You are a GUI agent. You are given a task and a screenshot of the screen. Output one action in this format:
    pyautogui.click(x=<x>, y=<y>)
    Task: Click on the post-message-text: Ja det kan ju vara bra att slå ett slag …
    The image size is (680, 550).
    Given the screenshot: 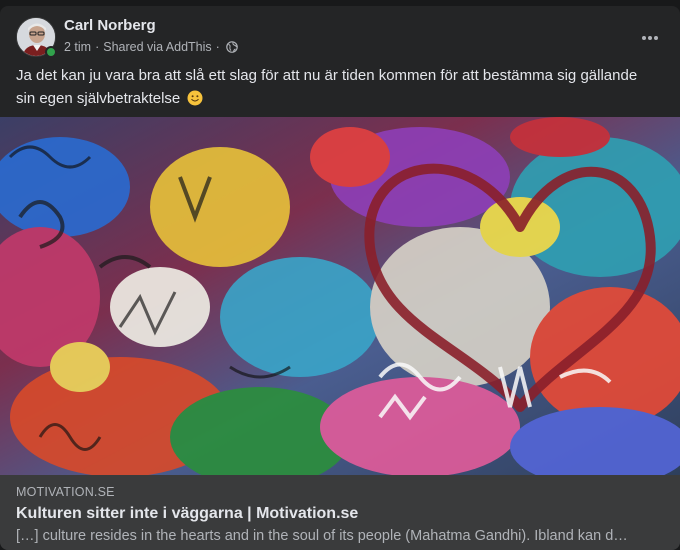 What is the action you would take?
    pyautogui.click(x=327, y=87)
    